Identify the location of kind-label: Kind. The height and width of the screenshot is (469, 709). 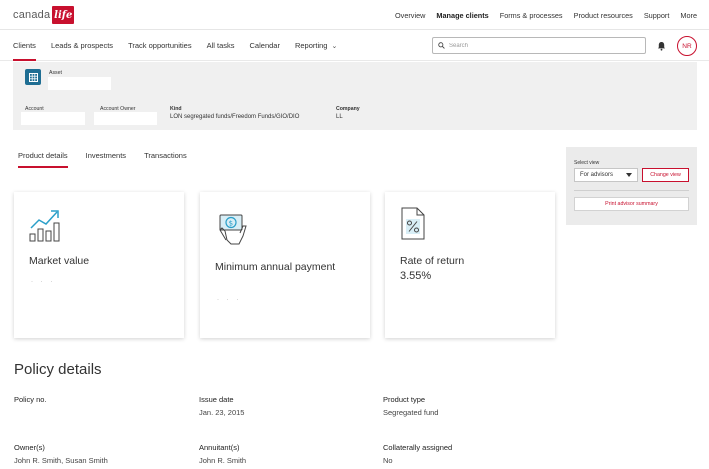
(176, 109).